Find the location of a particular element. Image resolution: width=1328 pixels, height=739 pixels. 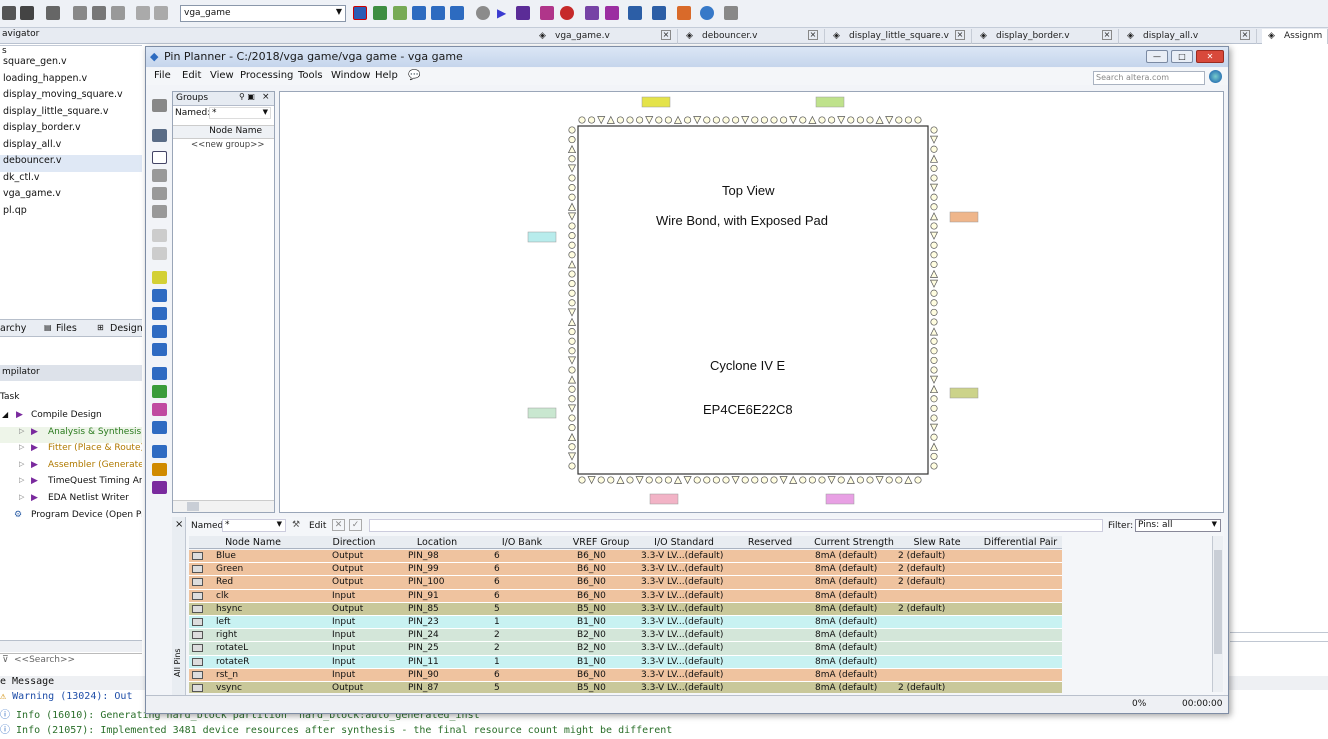

tab-display-all: ◈ display_all.v × is located at coordinates (1189, 36).